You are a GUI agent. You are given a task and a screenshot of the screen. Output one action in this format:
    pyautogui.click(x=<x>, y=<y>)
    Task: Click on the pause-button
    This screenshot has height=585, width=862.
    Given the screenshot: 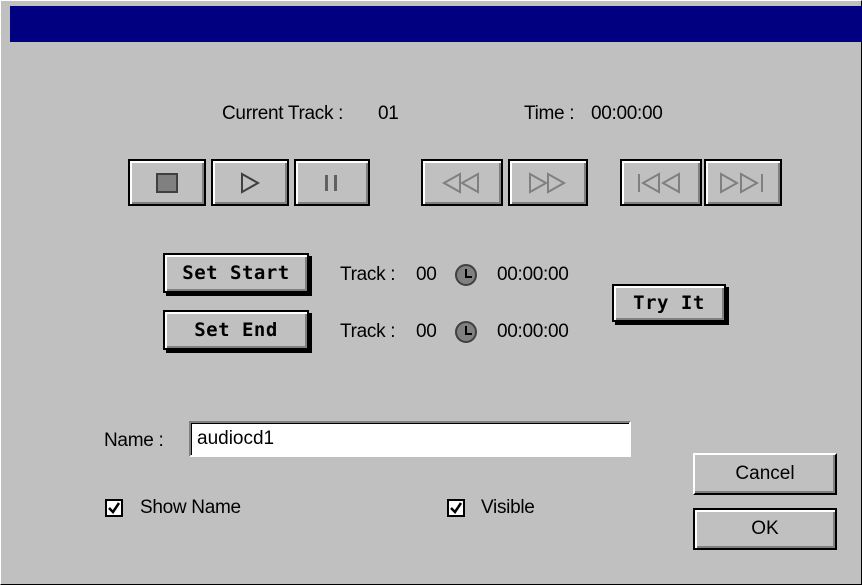 What is the action you would take?
    pyautogui.click(x=332, y=182)
    